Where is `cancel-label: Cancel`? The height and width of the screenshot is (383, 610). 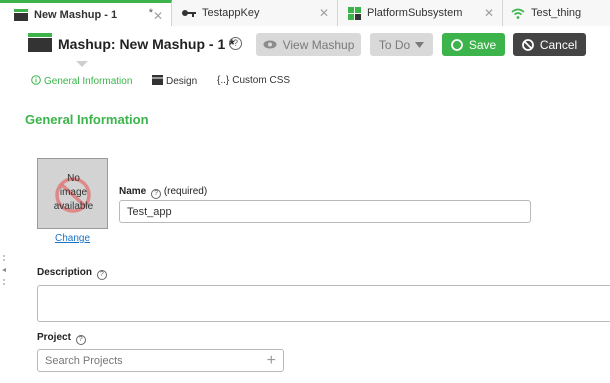
cancel-label: Cancel is located at coordinates (558, 44).